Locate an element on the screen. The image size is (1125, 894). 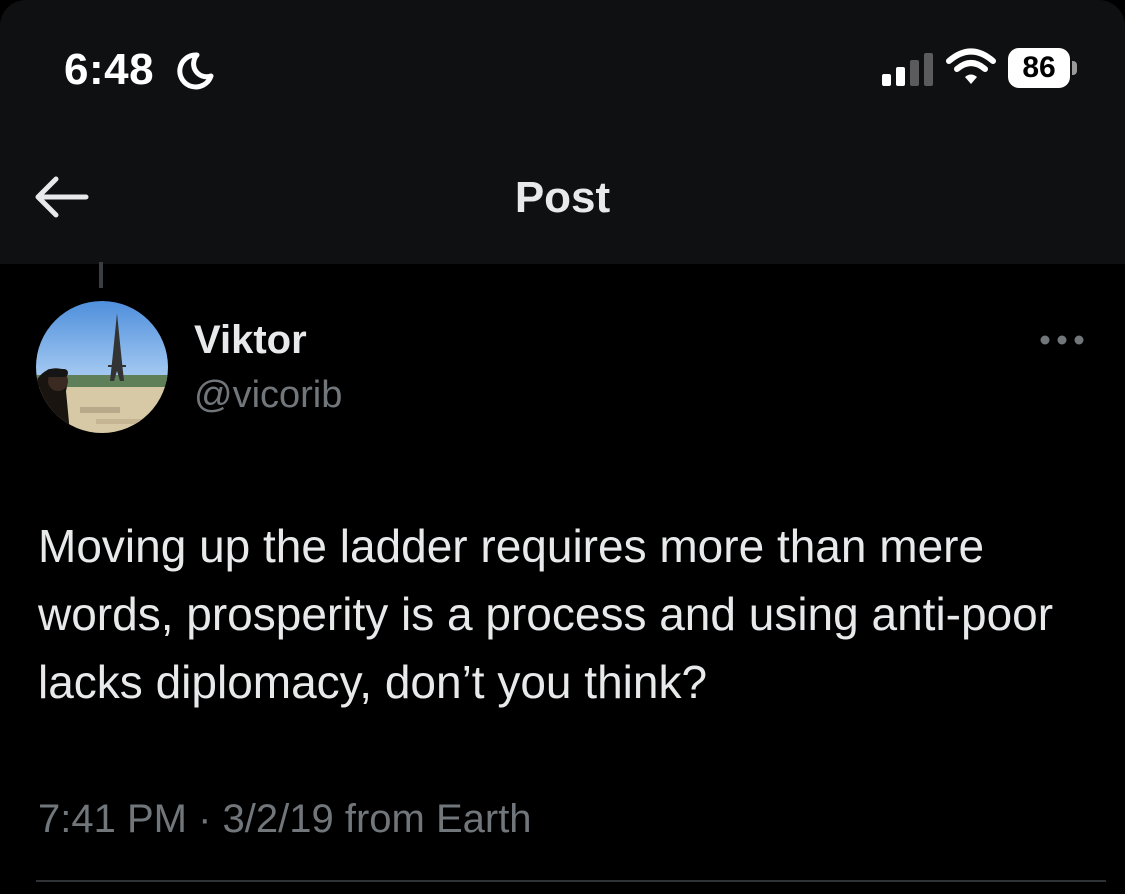
more-dots-icon is located at coordinates (1062, 340).